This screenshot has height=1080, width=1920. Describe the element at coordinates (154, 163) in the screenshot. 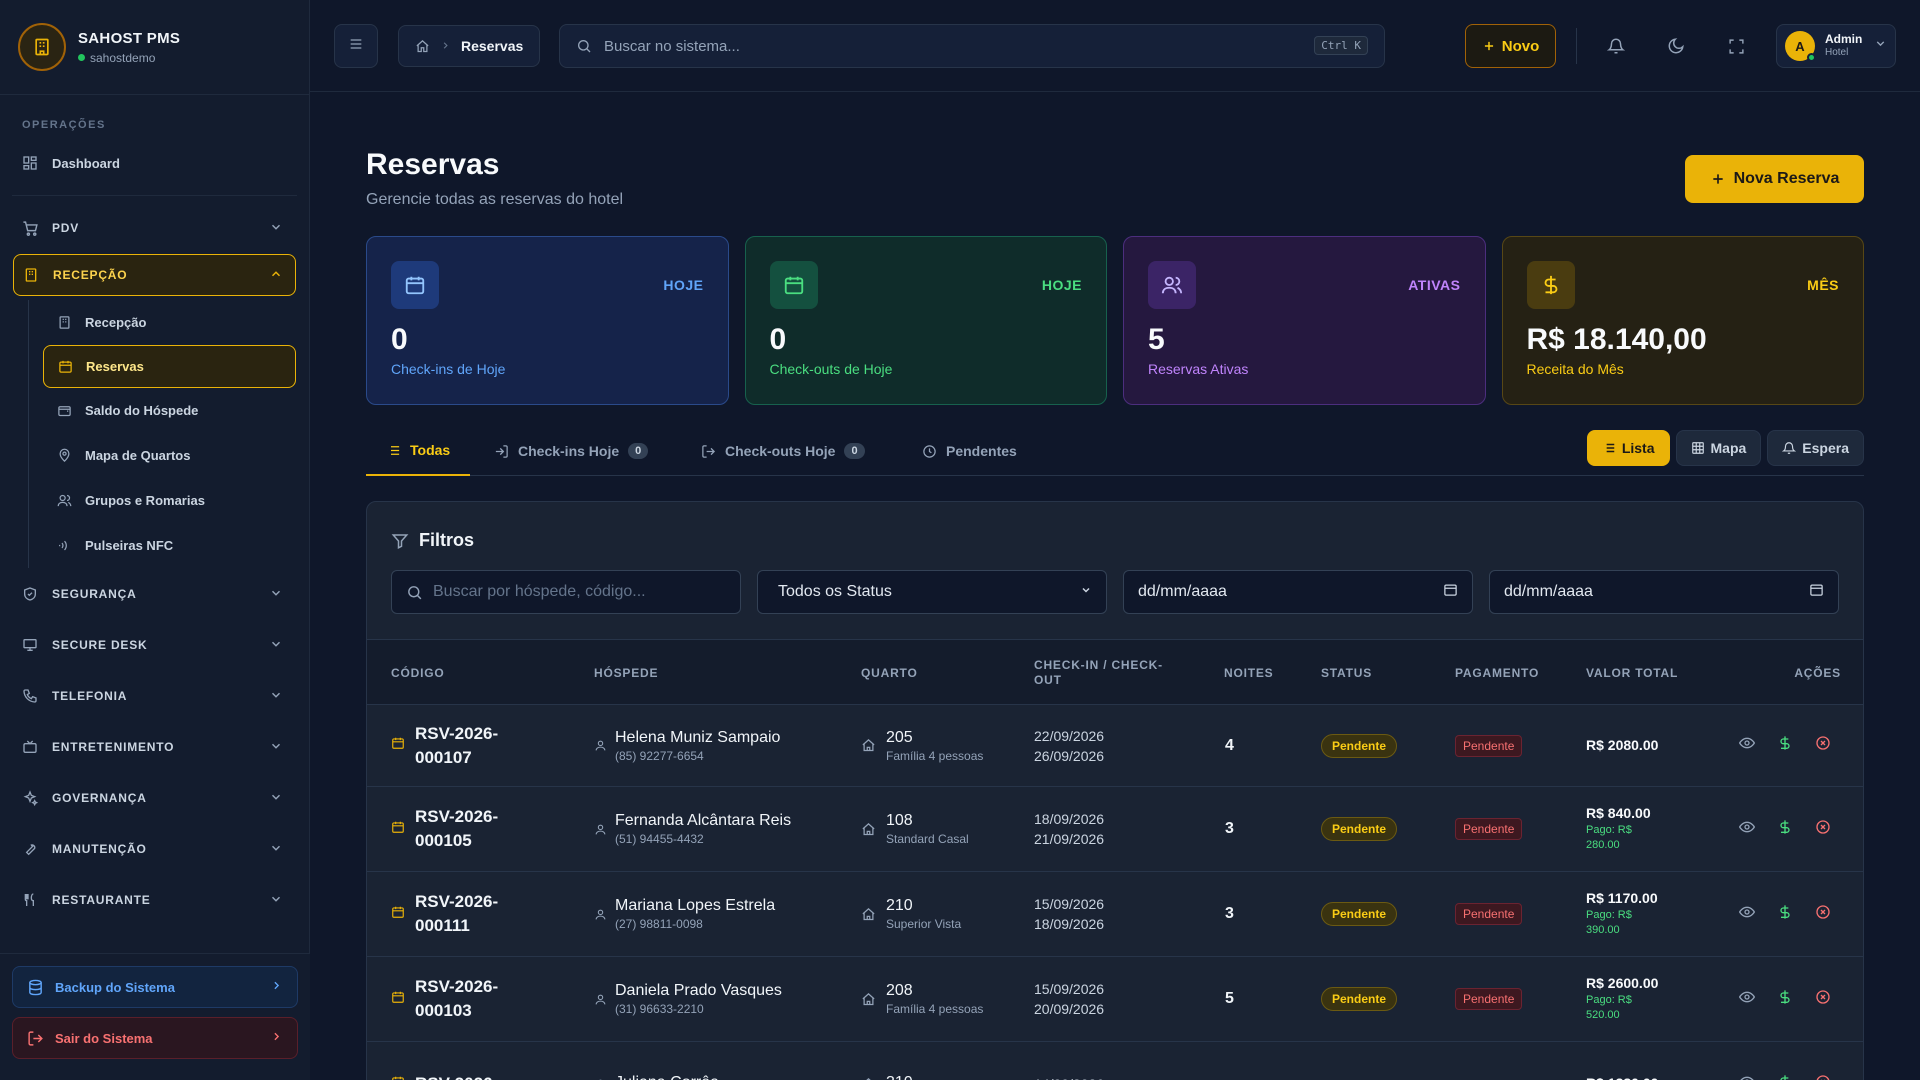

I see `sidebar-item-dashboard: Dashboard` at that location.